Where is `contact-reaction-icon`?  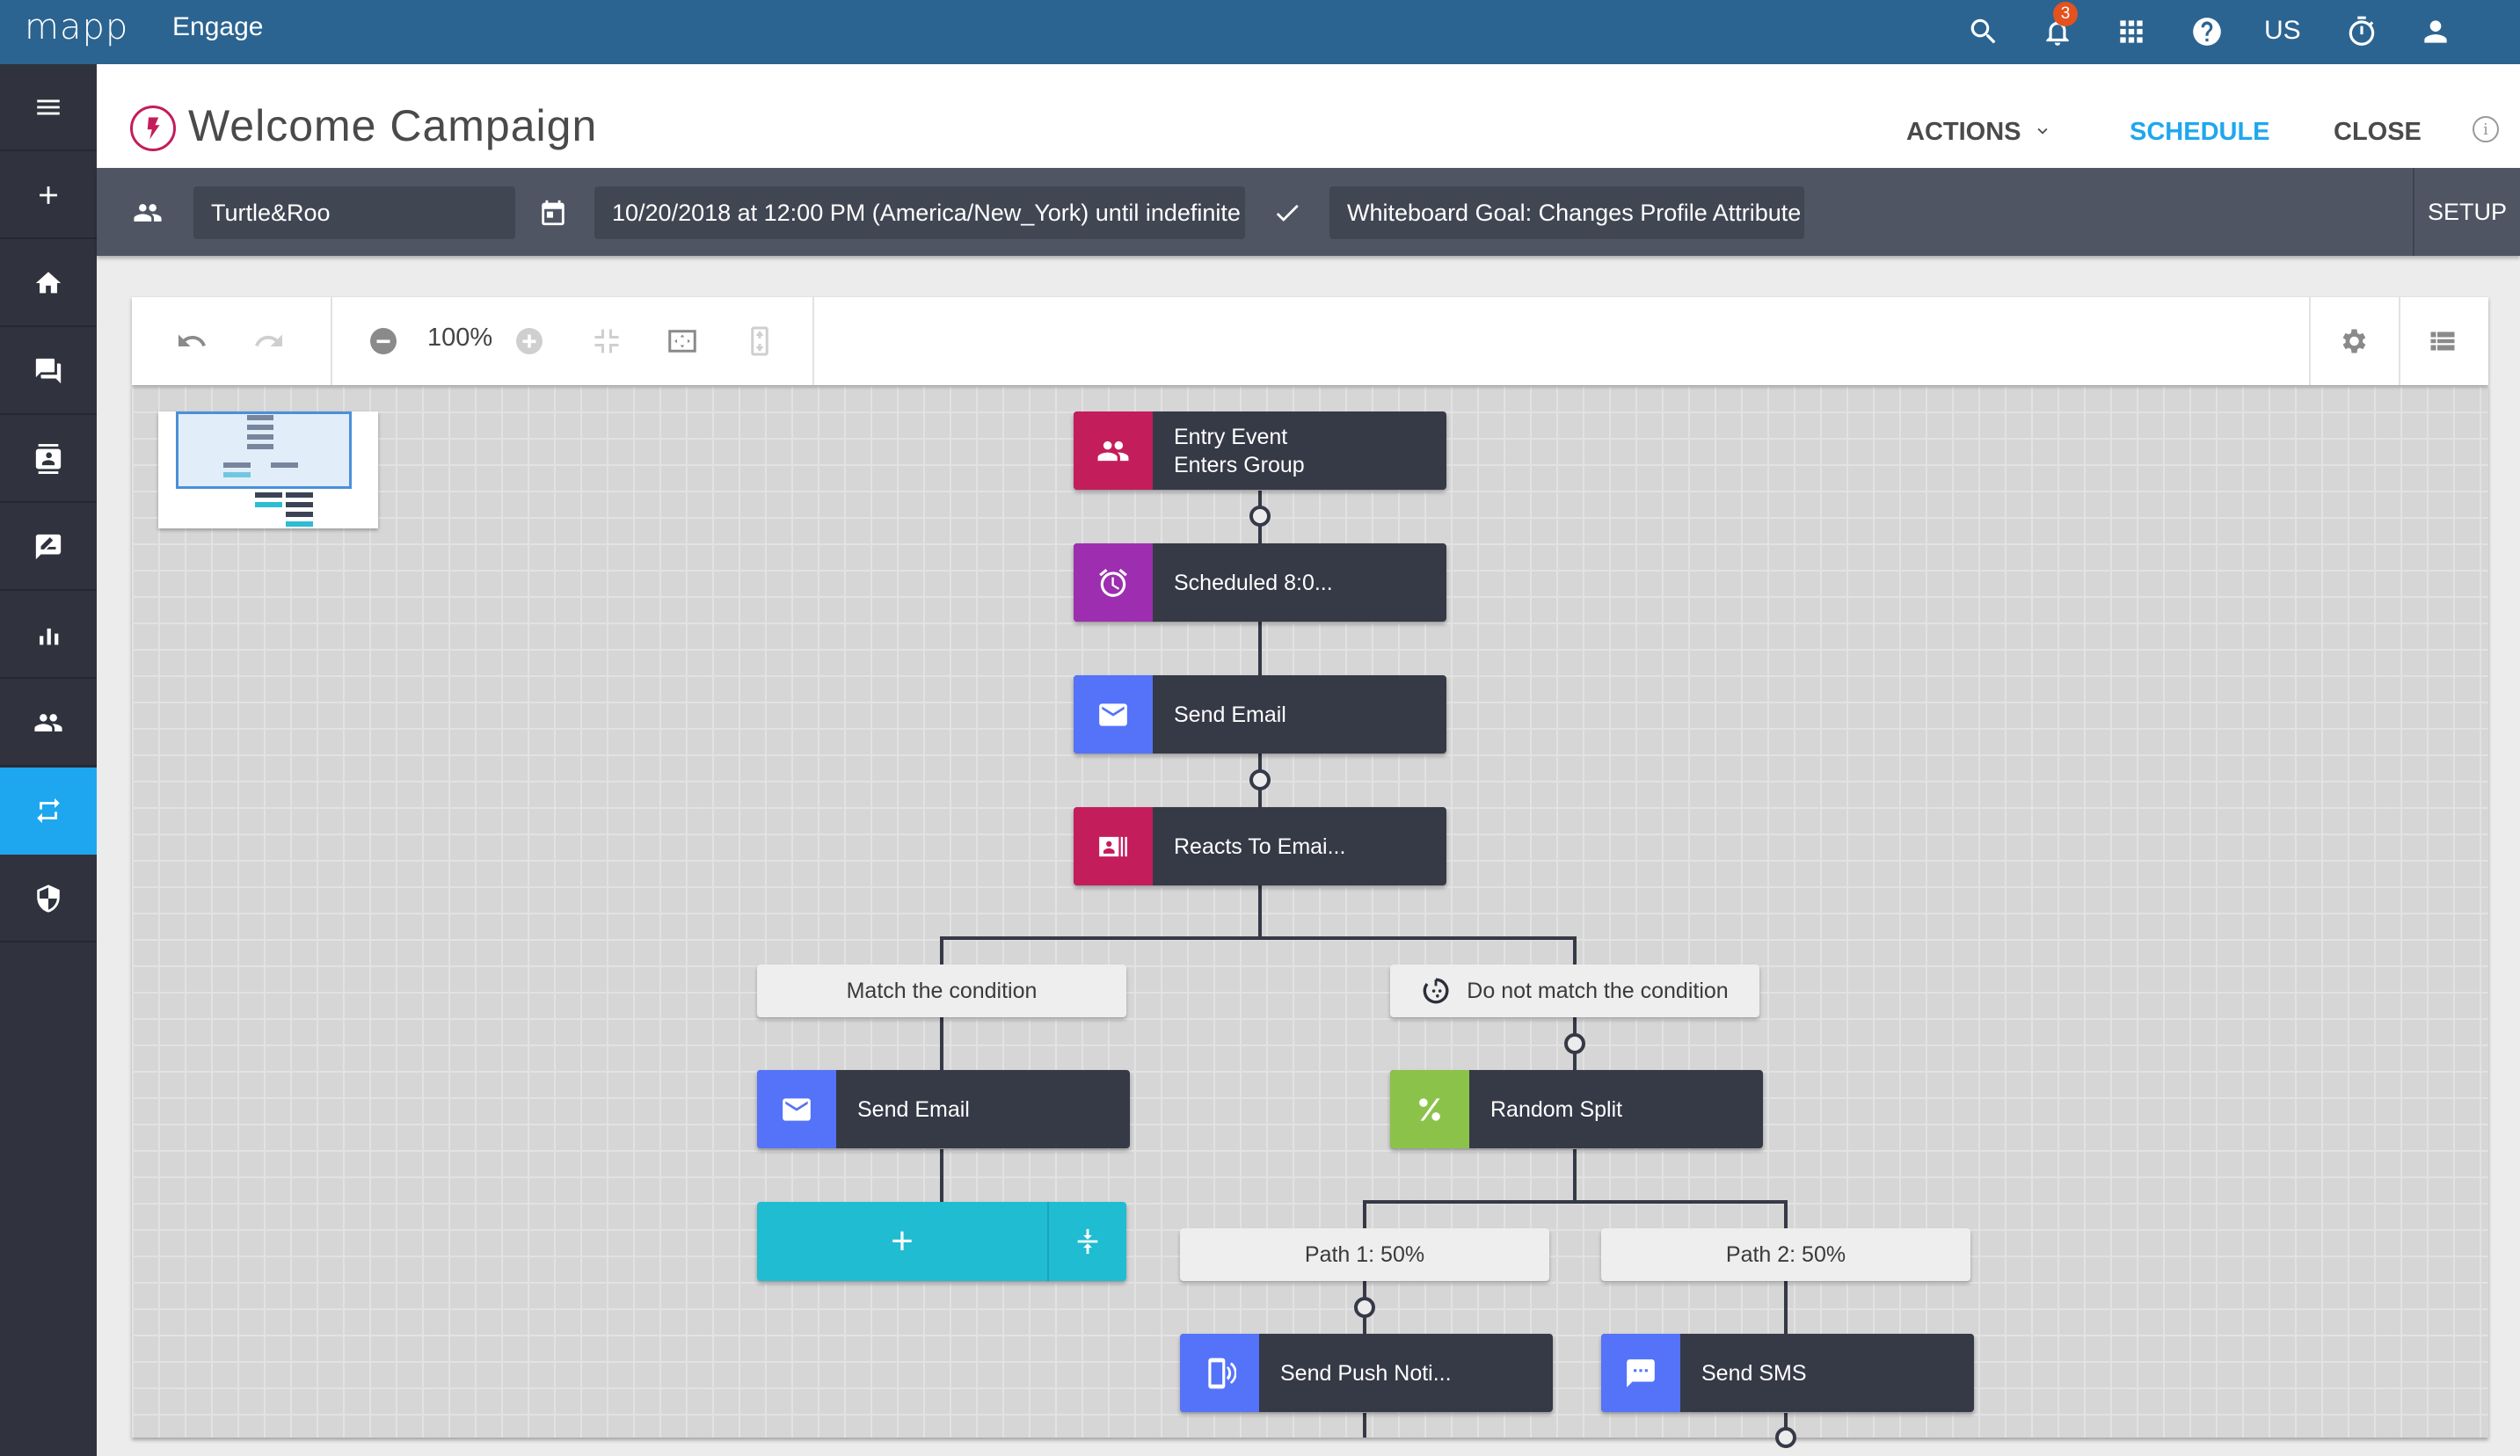 contact-reaction-icon is located at coordinates (1113, 846).